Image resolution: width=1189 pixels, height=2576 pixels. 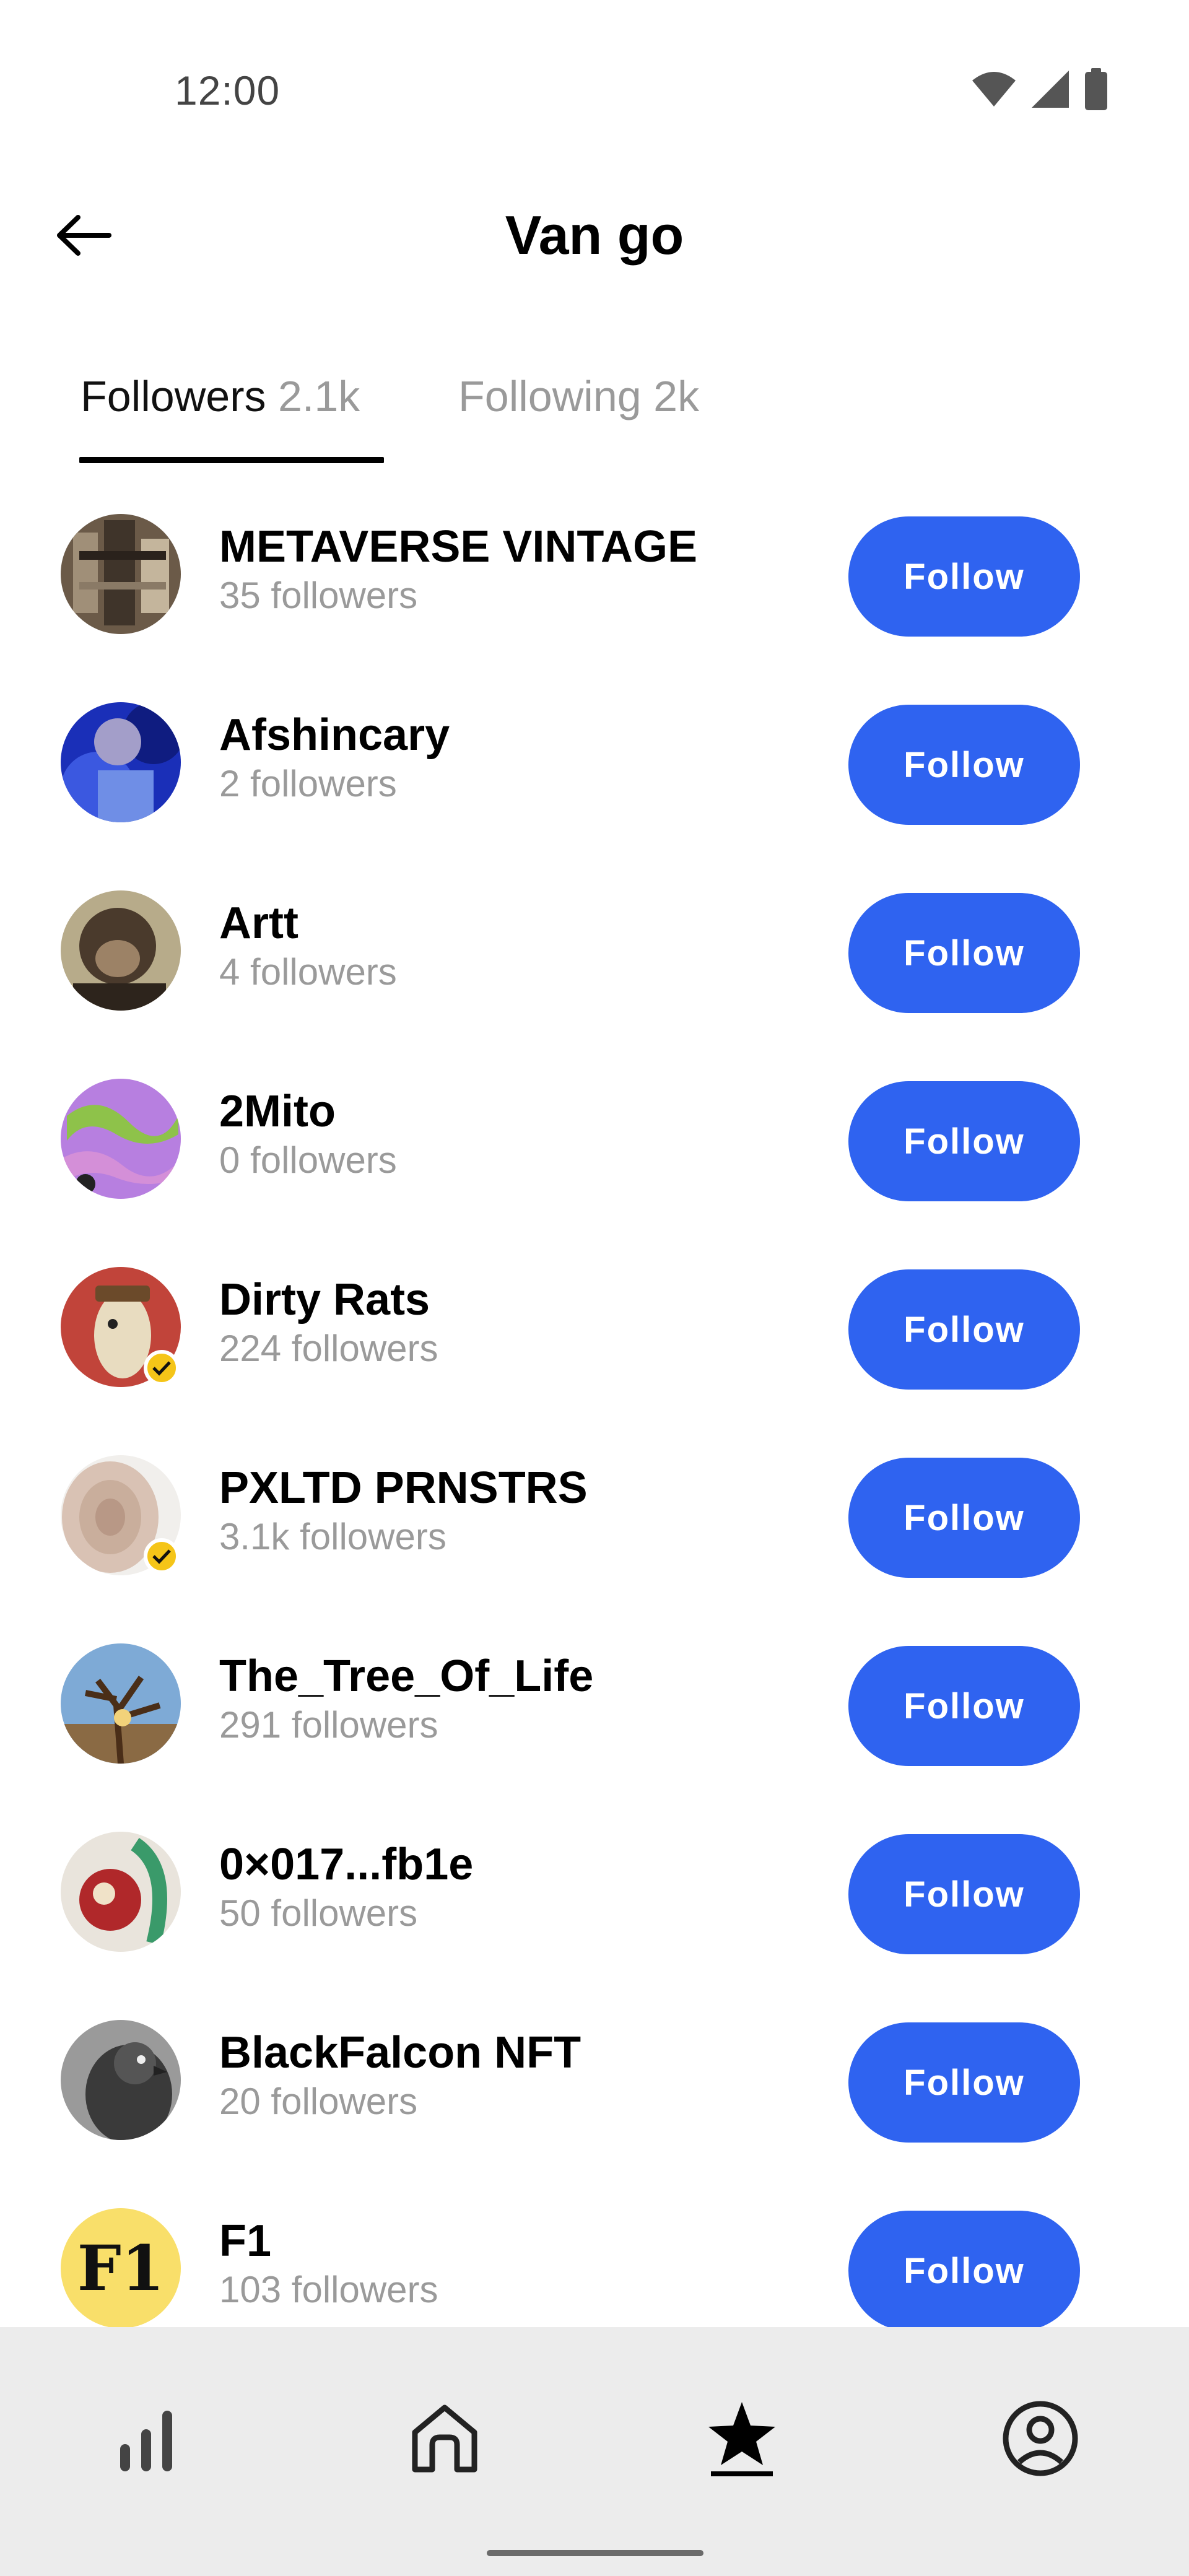 I want to click on follower-name: F1, so click(x=245, y=2241).